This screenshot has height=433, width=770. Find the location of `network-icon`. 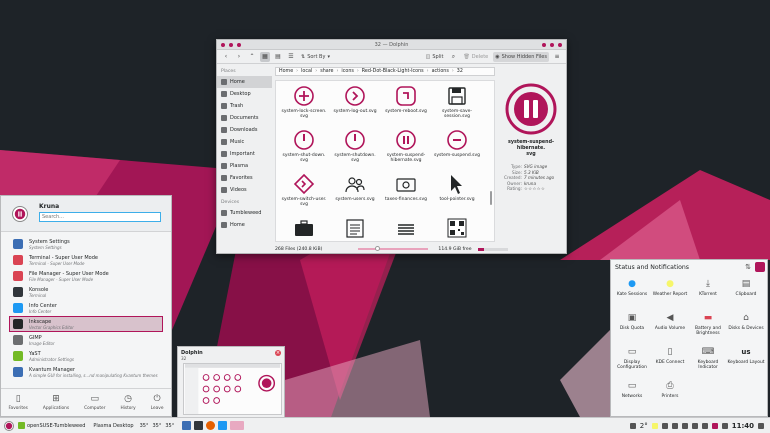

network-icon is located at coordinates (694, 425).